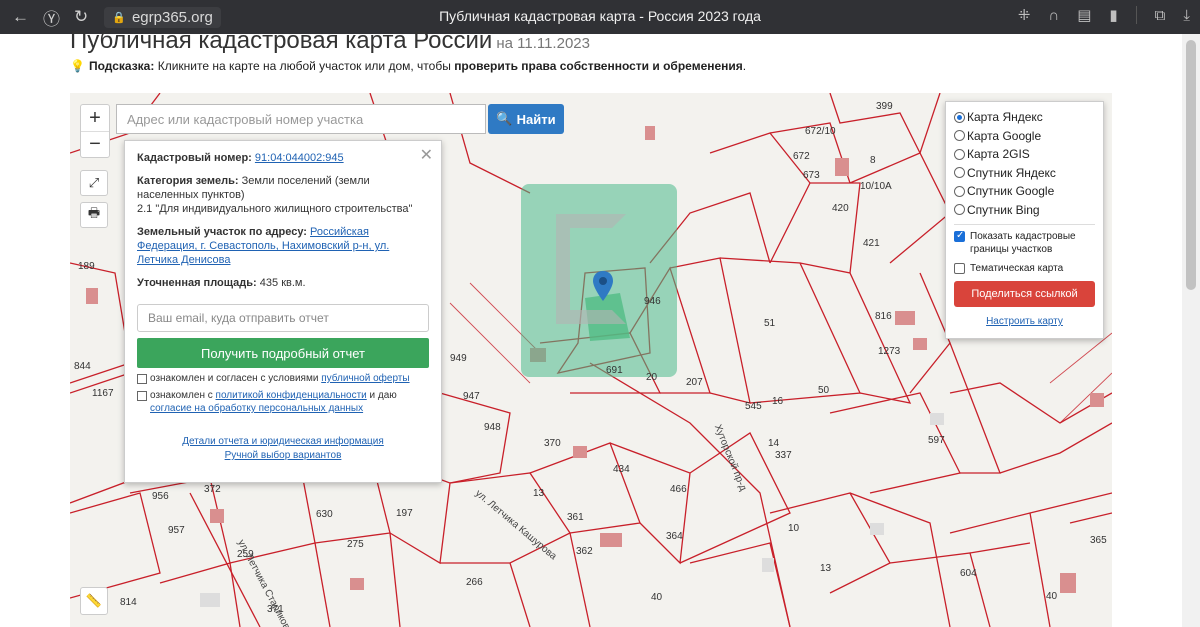  What do you see at coordinates (212, 489) in the screenshot?
I see `parcel-number: 372` at bounding box center [212, 489].